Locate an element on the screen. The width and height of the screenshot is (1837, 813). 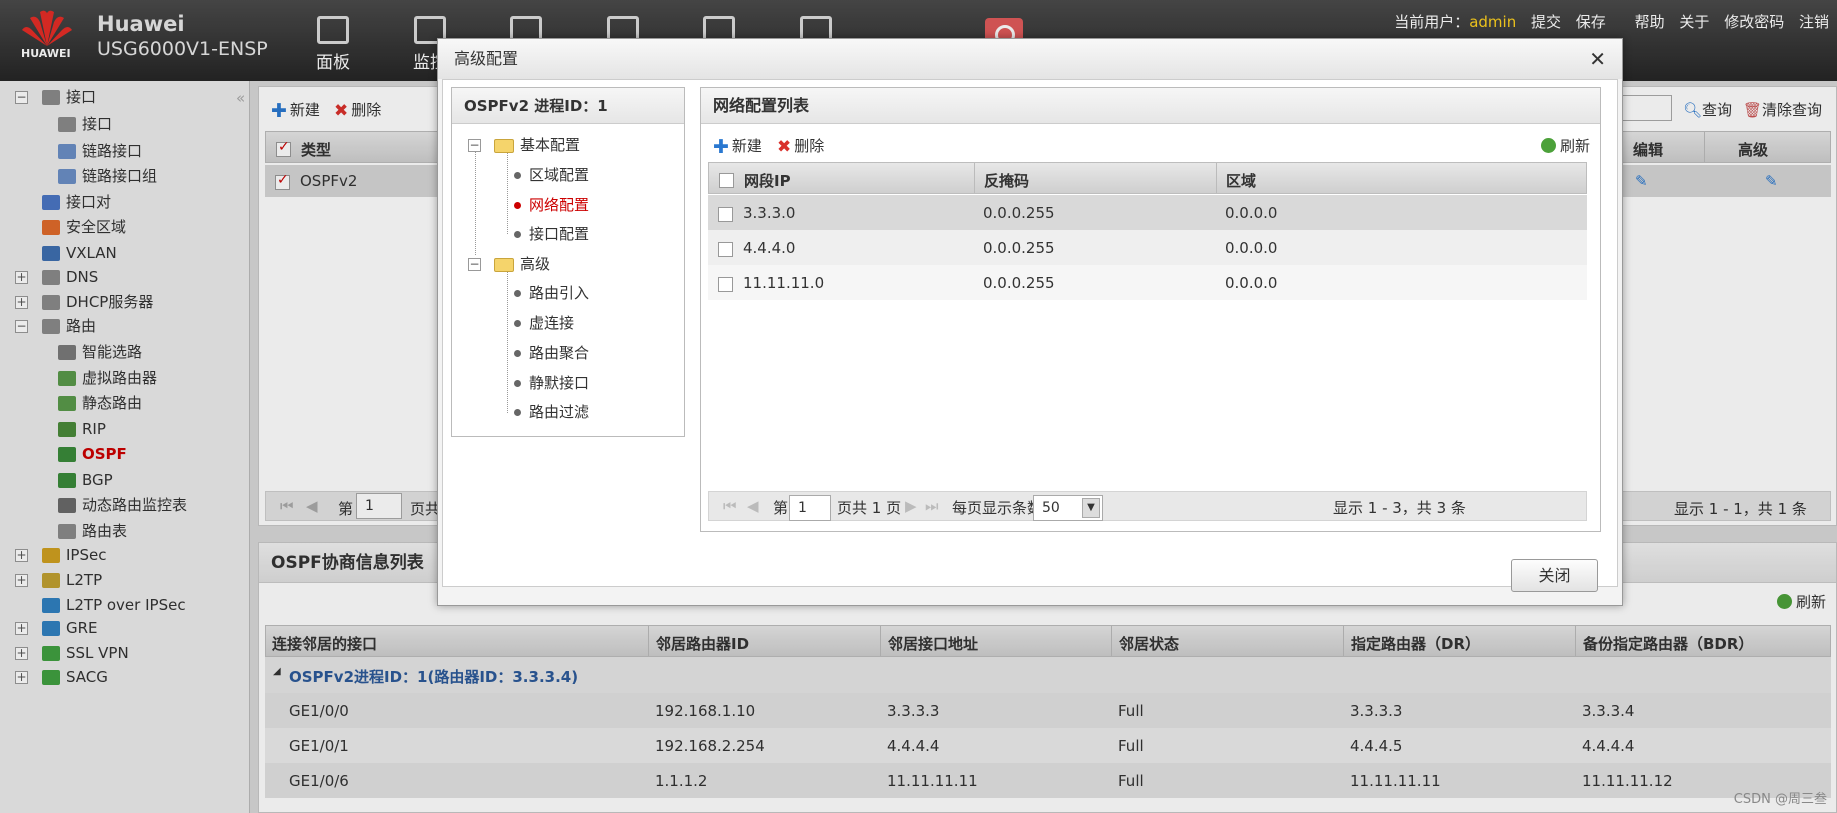
first-page-icon: ⏮︎ is located at coordinates (730, 506).